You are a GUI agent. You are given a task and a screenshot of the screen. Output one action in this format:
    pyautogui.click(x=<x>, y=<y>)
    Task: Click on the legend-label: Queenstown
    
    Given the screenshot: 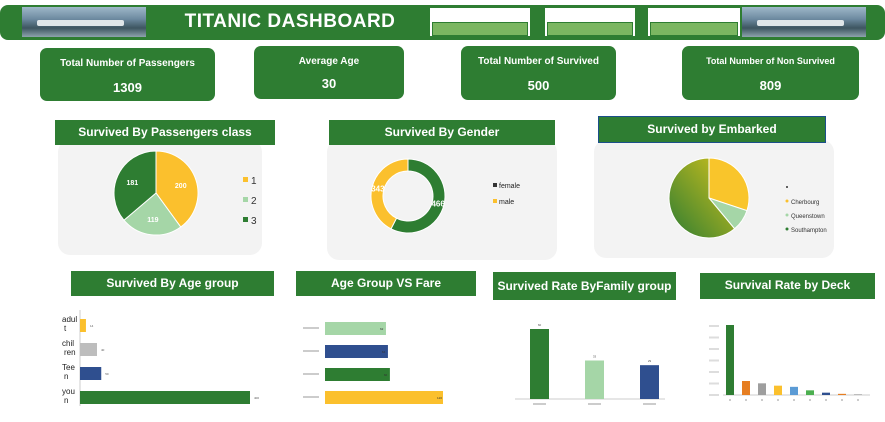 What is the action you would take?
    pyautogui.click(x=808, y=217)
    